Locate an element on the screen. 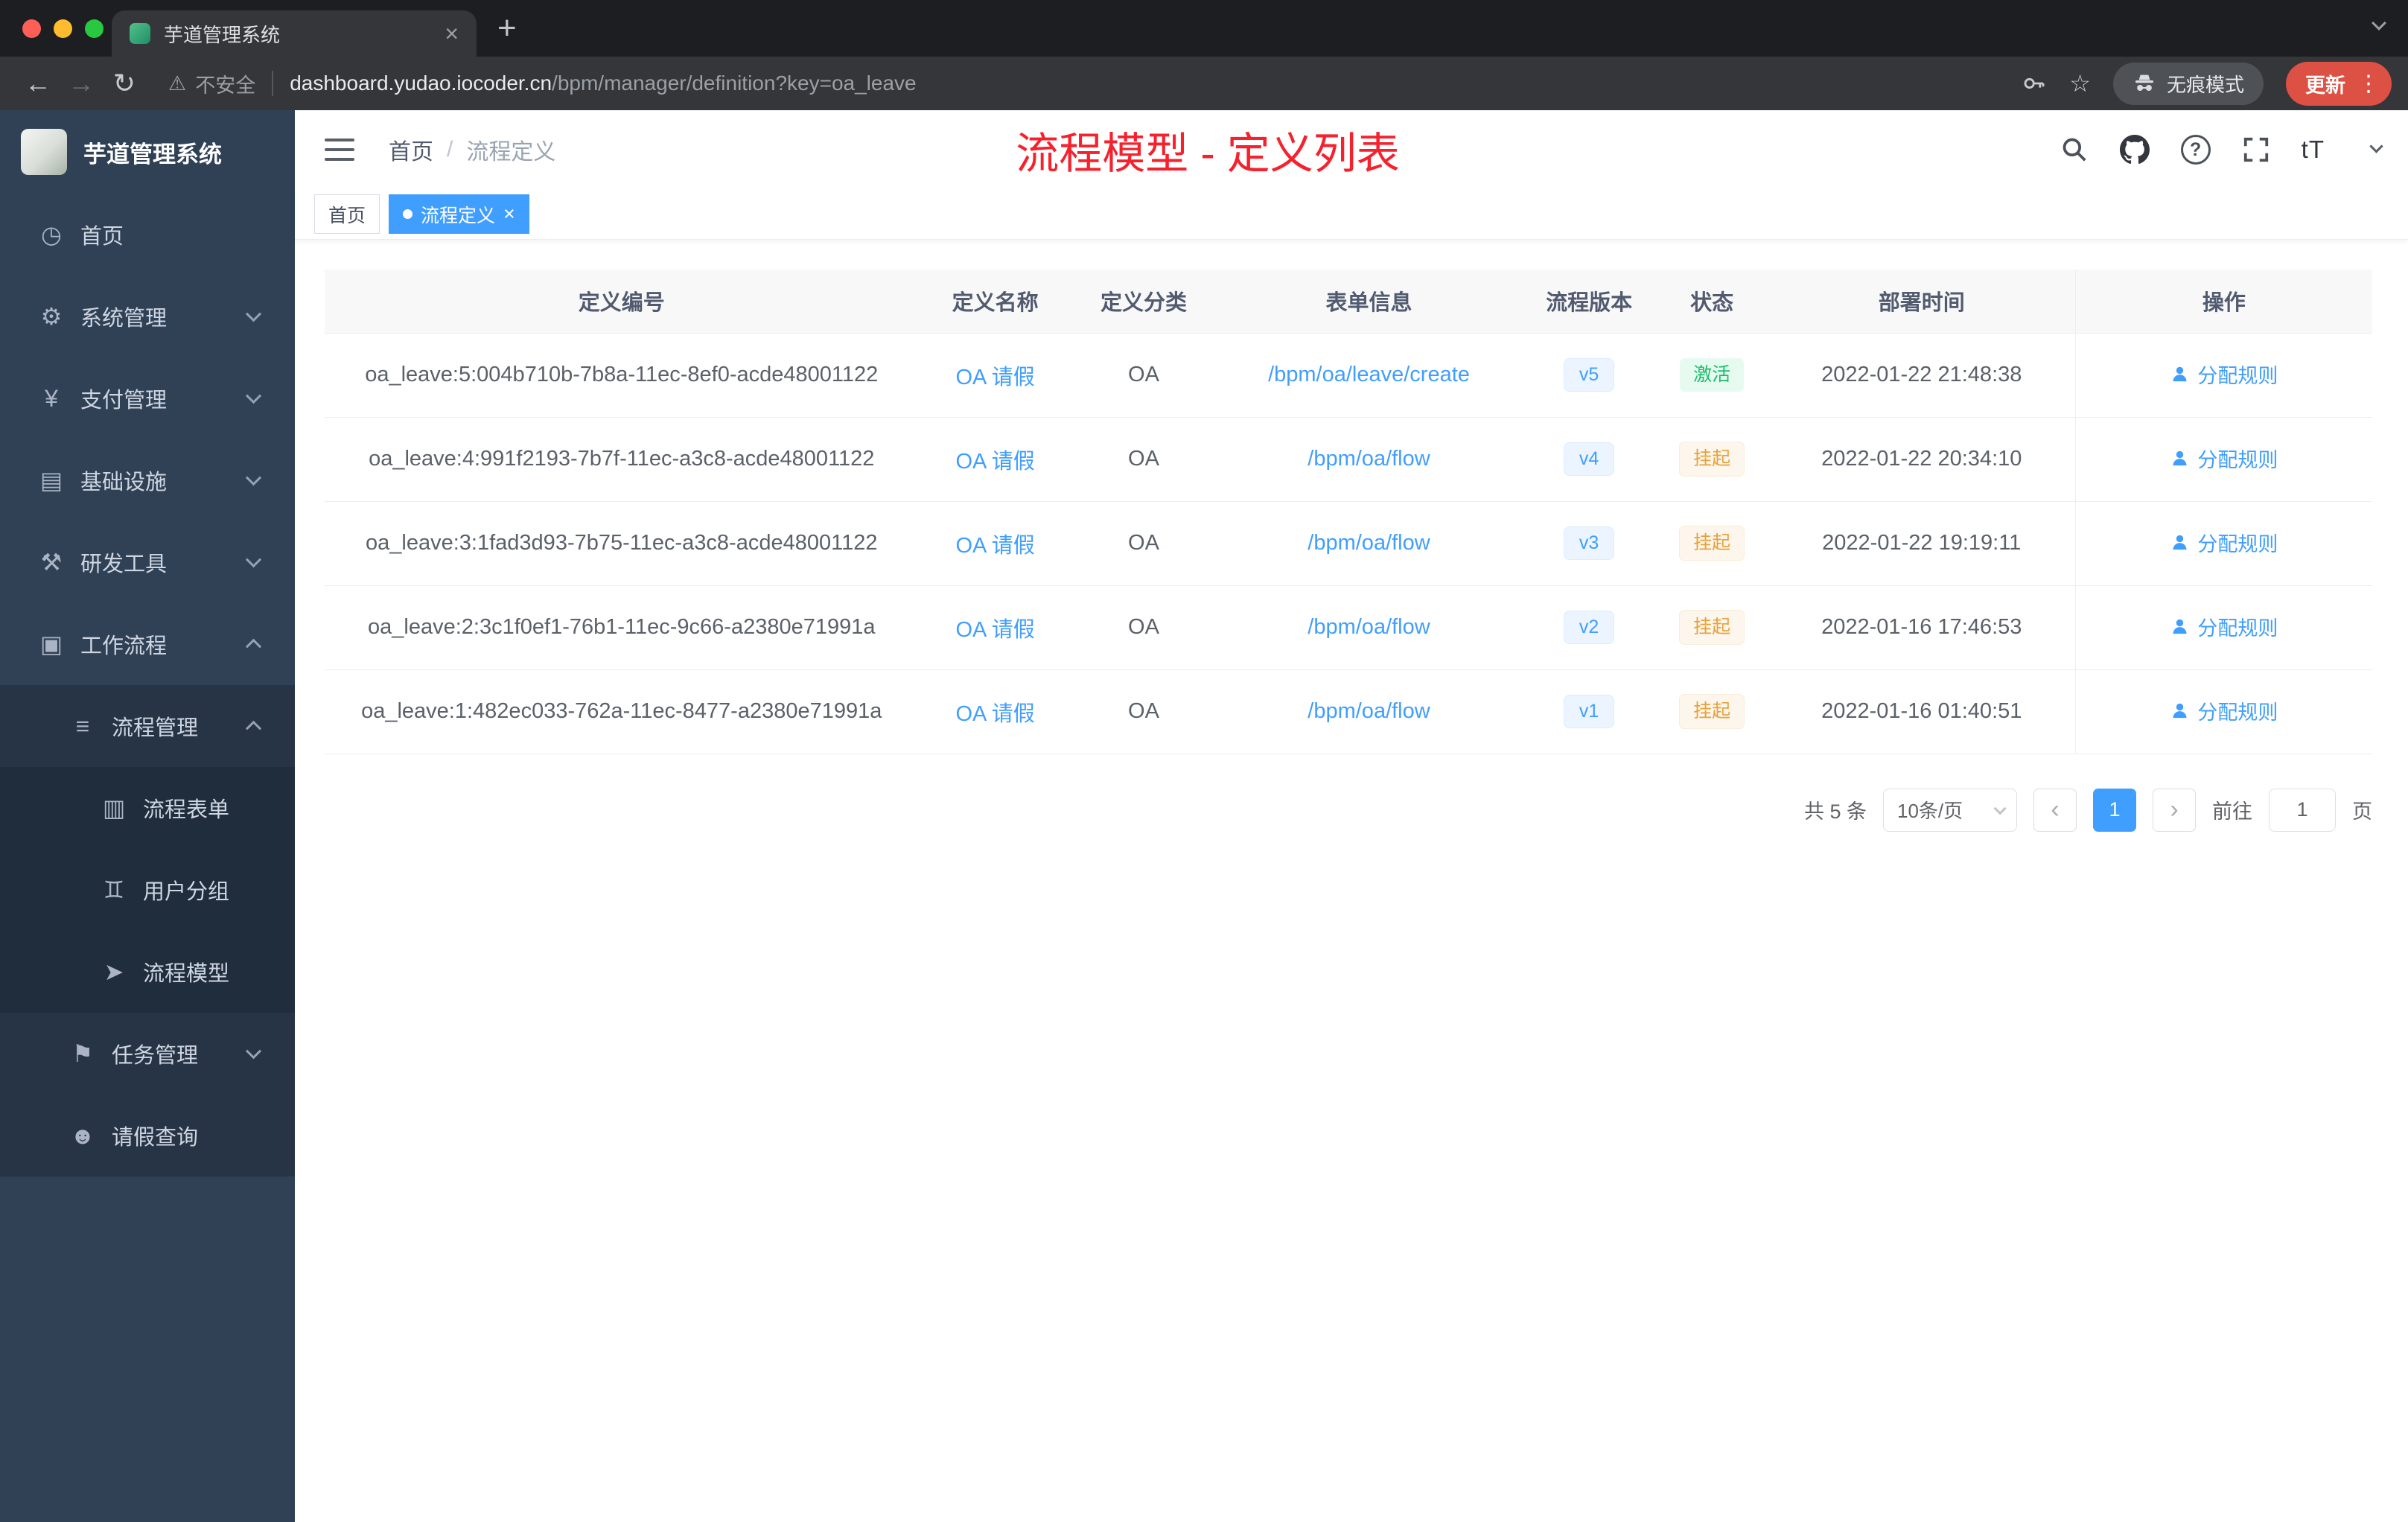 The width and height of the screenshot is (2408, 1522). sidebar-item-user-group: ♊ 用户分组 is located at coordinates (147, 890).